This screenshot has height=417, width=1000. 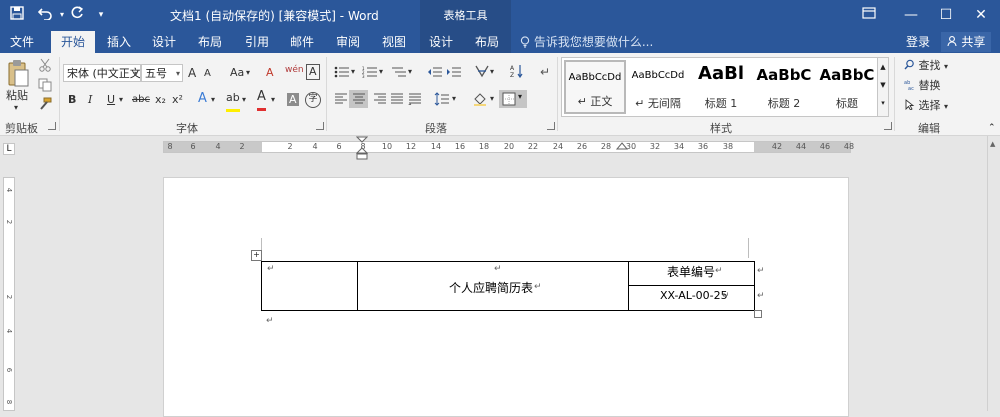 What do you see at coordinates (16, 108) in the screenshot?
I see `paste-dropdown-icon: ▾` at bounding box center [16, 108].